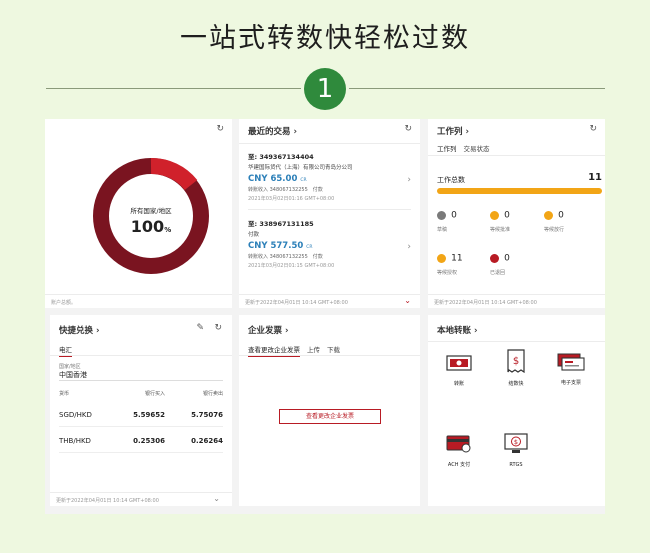 This screenshot has width=650, height=553. What do you see at coordinates (79, 330) in the screenshot?
I see `fx-title: 快捷兑换 ›` at bounding box center [79, 330].